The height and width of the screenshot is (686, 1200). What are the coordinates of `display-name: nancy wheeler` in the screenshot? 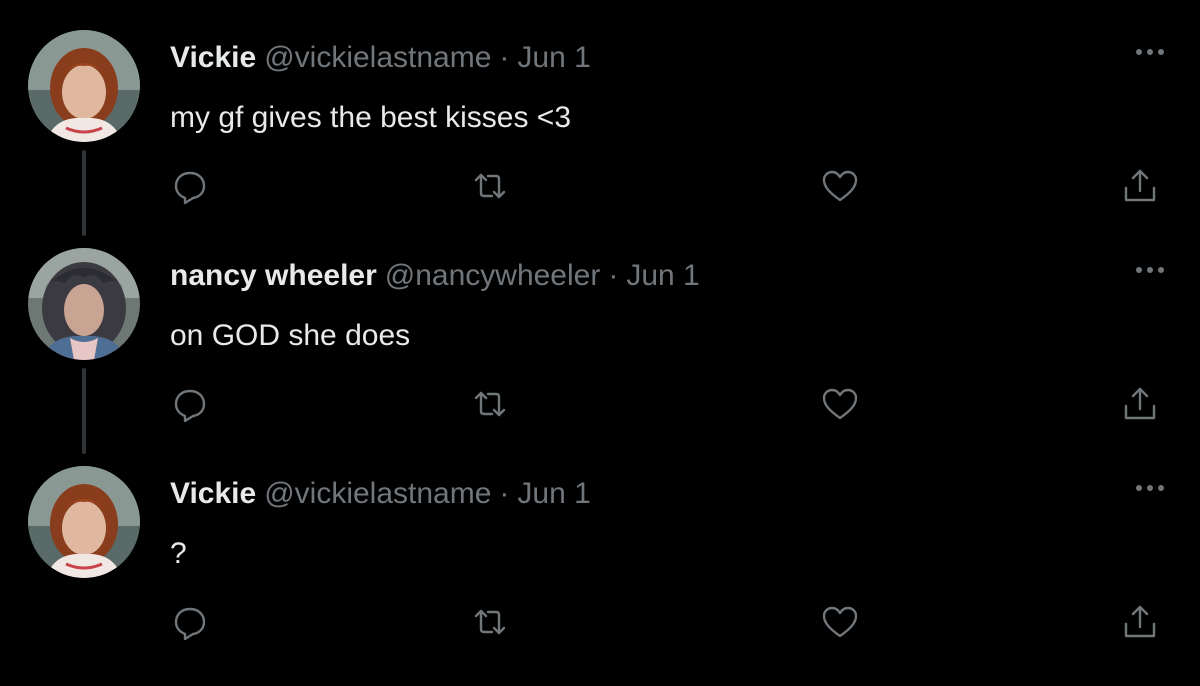 It's located at (273, 275).